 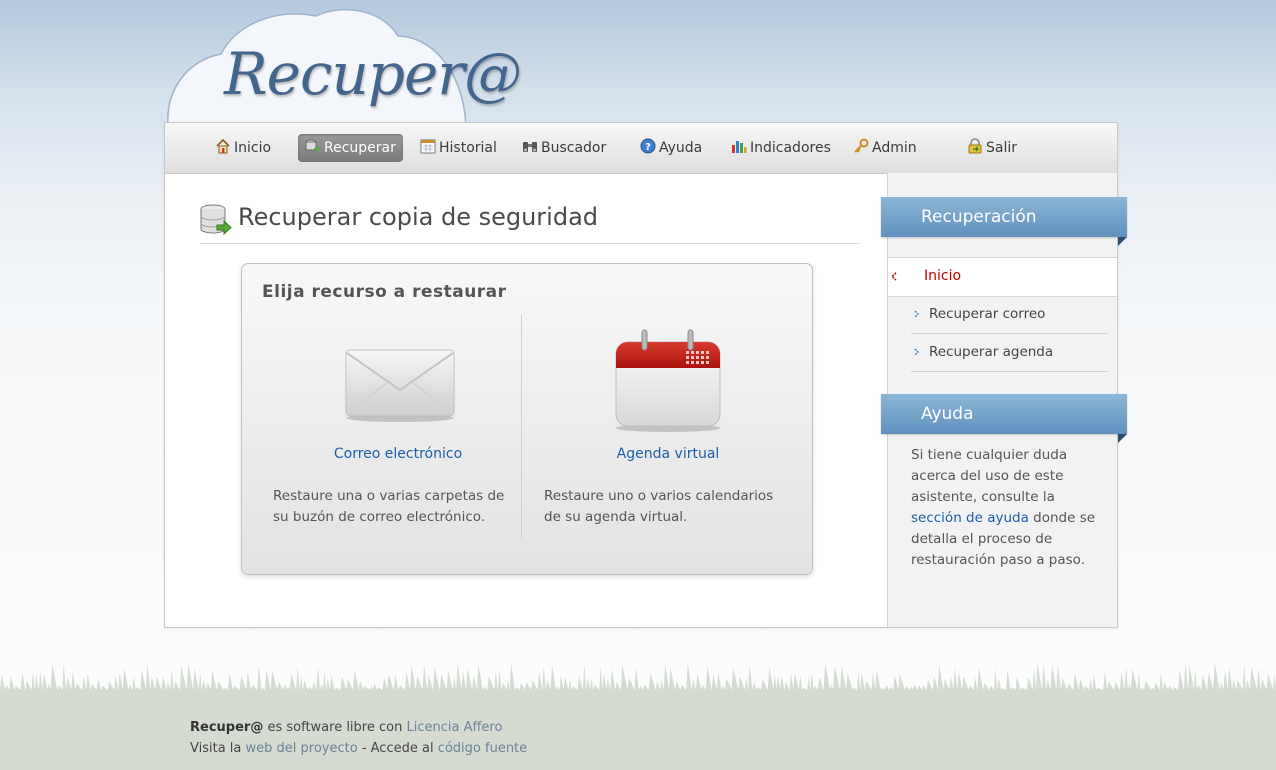 I want to click on sidebar-header-text: Recuperación, so click(x=979, y=217).